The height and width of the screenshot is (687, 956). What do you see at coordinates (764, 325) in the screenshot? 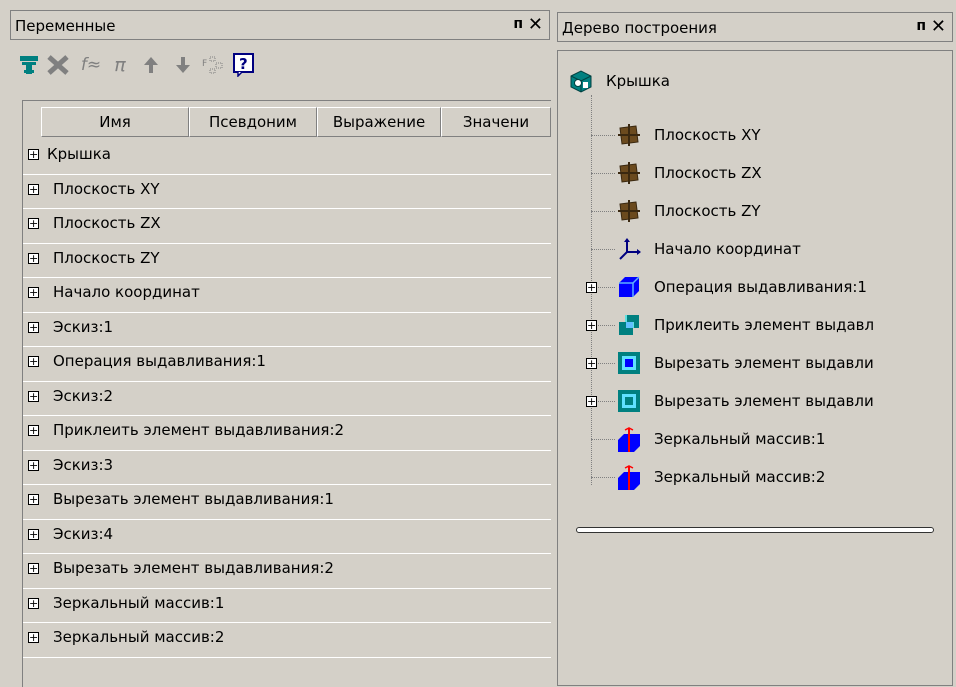
I see `tree-item-label: Приклеить элемент выдавл` at bounding box center [764, 325].